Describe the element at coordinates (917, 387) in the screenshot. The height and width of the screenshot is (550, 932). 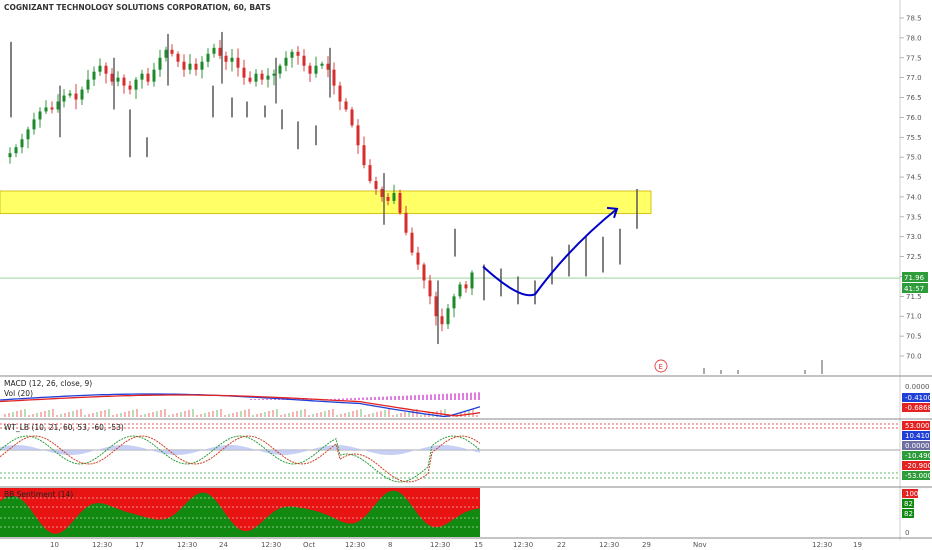
I see `macd-zero-value: 0.0000` at that location.